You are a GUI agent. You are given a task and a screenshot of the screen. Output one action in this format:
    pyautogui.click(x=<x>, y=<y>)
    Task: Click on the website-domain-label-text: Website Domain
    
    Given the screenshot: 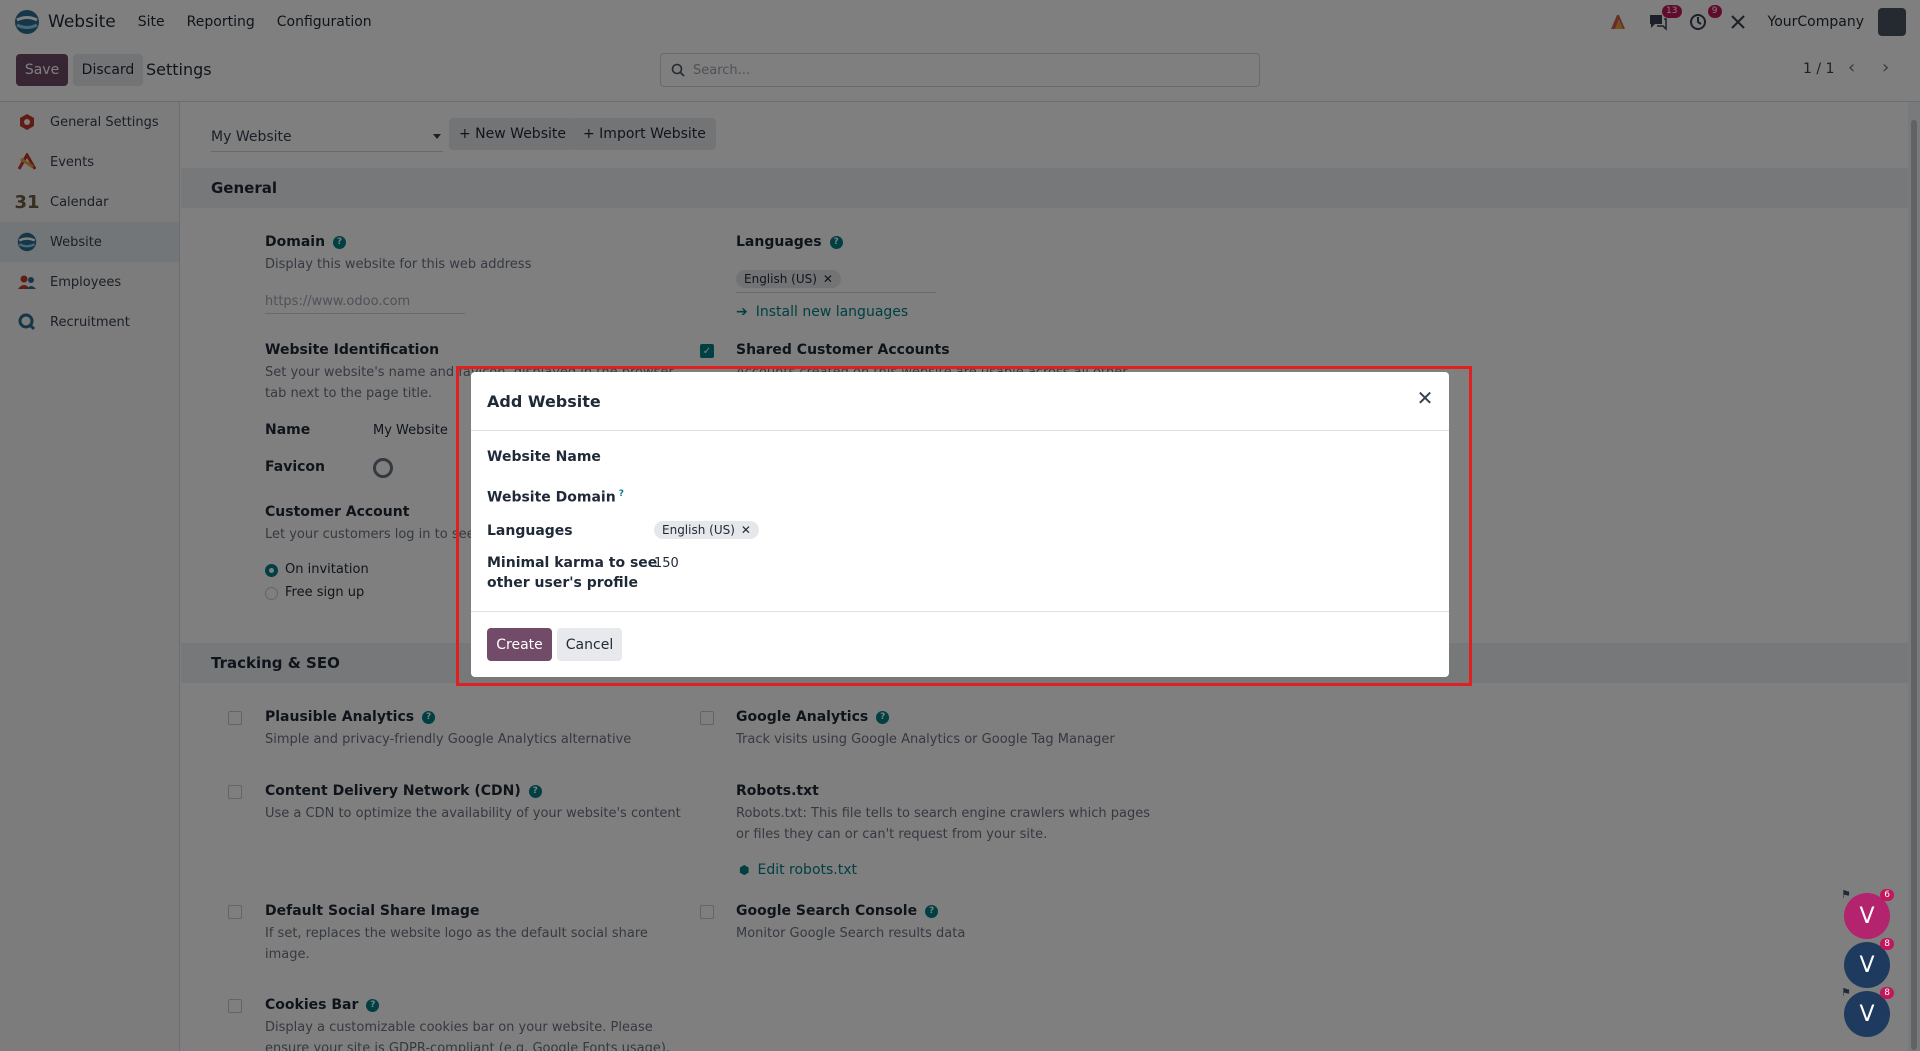 What is the action you would take?
    pyautogui.click(x=551, y=497)
    